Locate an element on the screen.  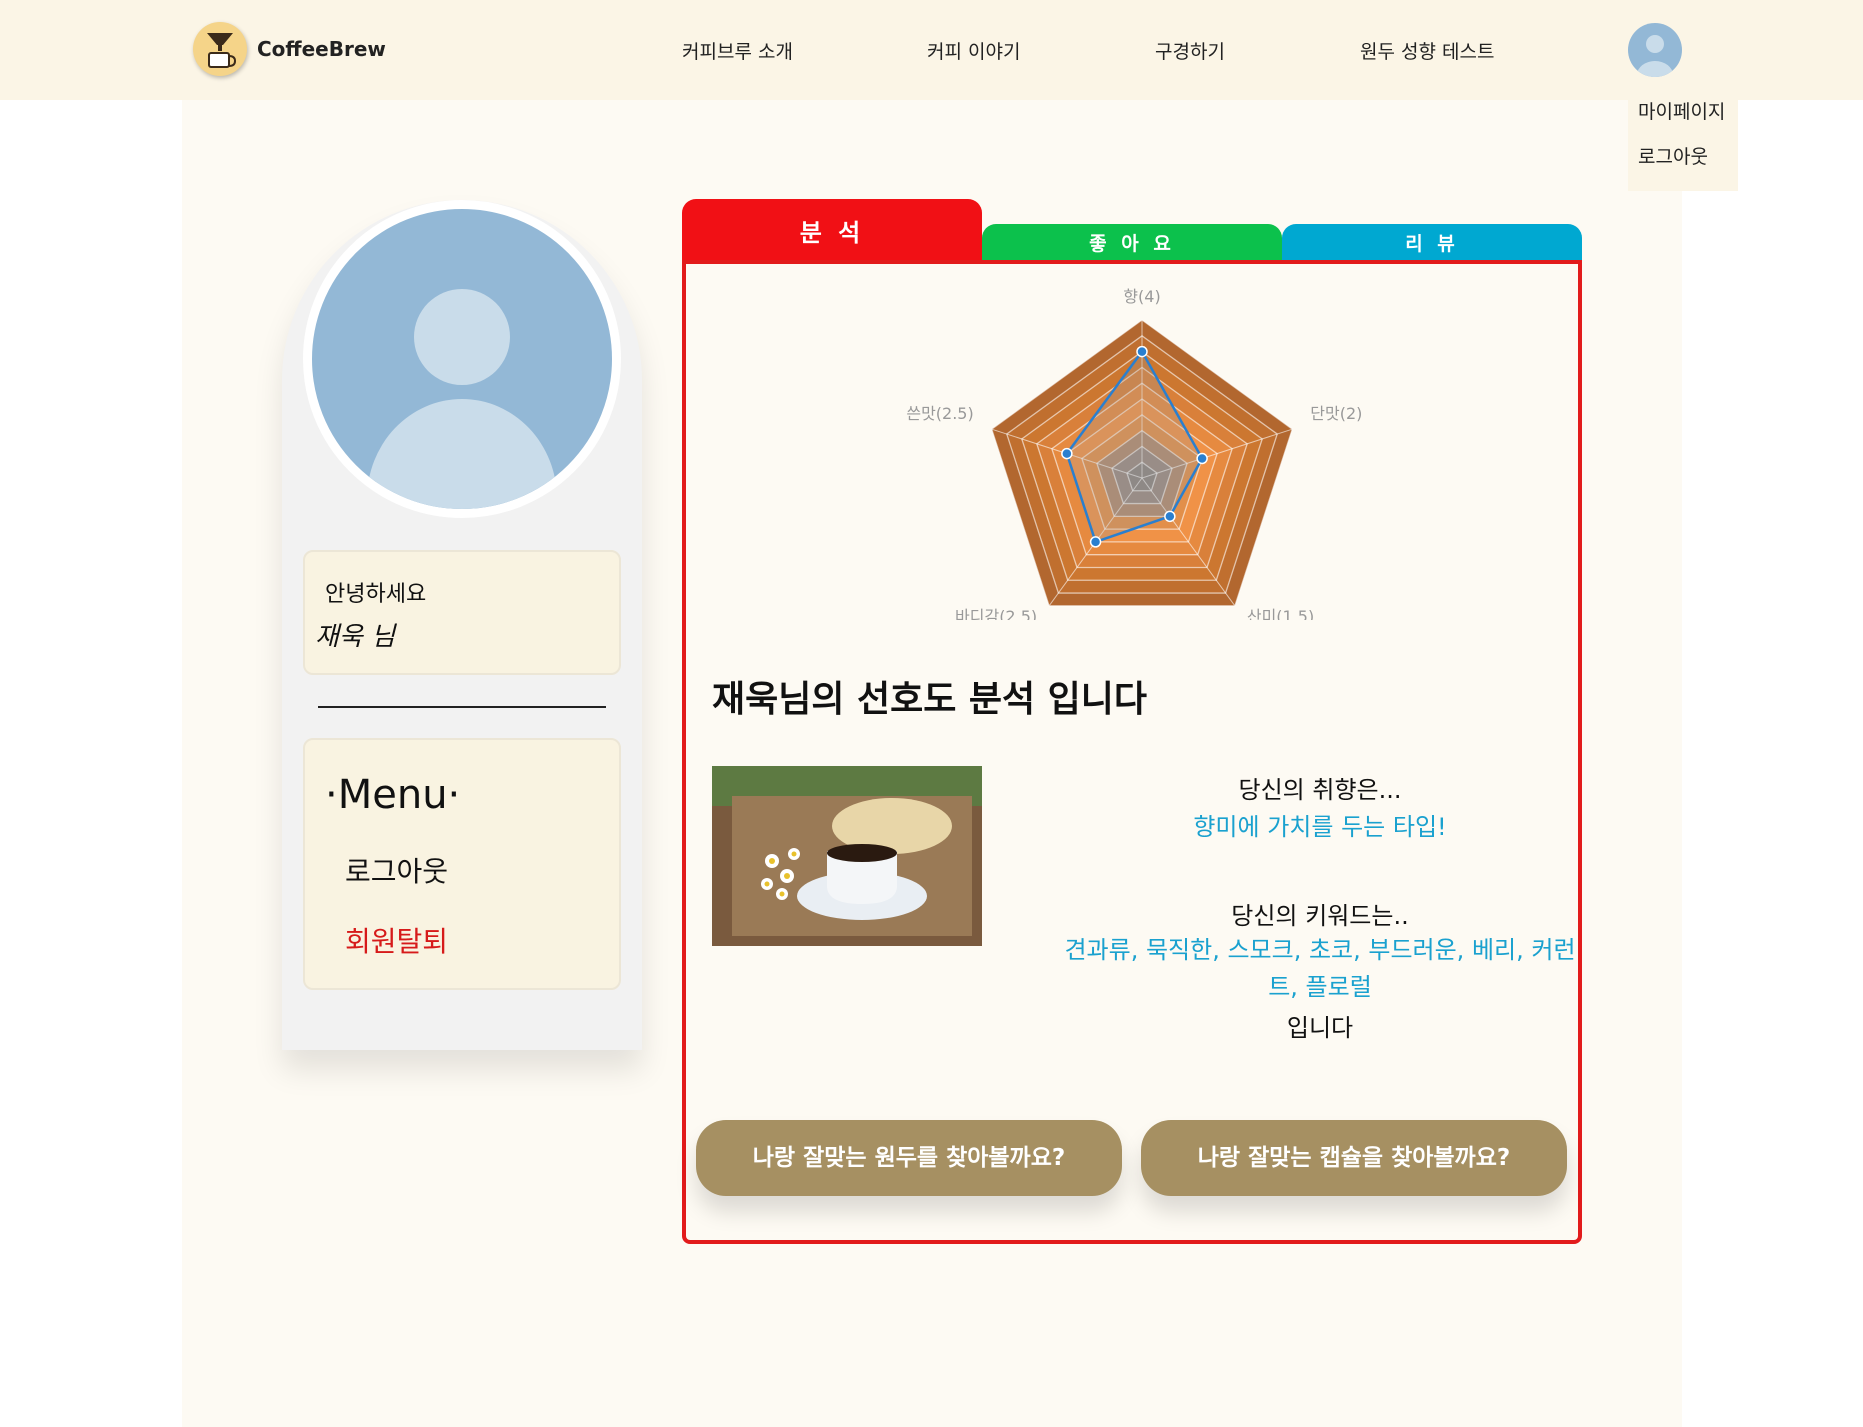
taste-radar-chart: 향(4) 단맛(2) 산미(1.5) 바디감(2.5) 쓴맛(2.5) is located at coordinates (1134, 453).